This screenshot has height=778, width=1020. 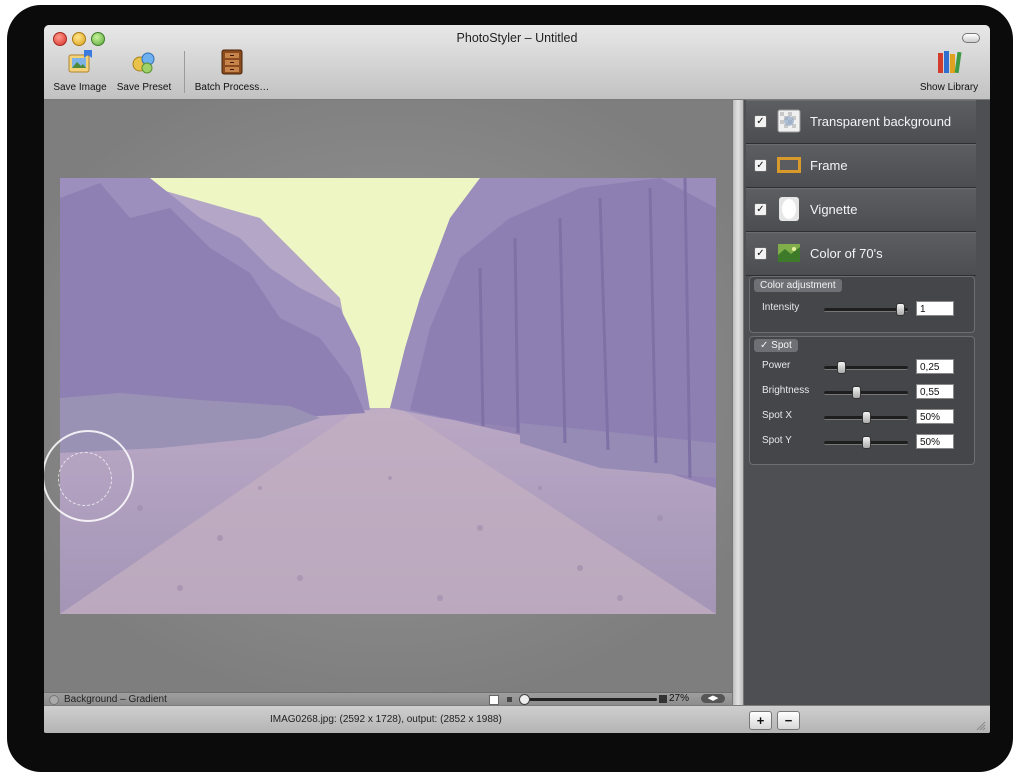 I want to click on toolbar-toggle-button, so click(x=971, y=38).